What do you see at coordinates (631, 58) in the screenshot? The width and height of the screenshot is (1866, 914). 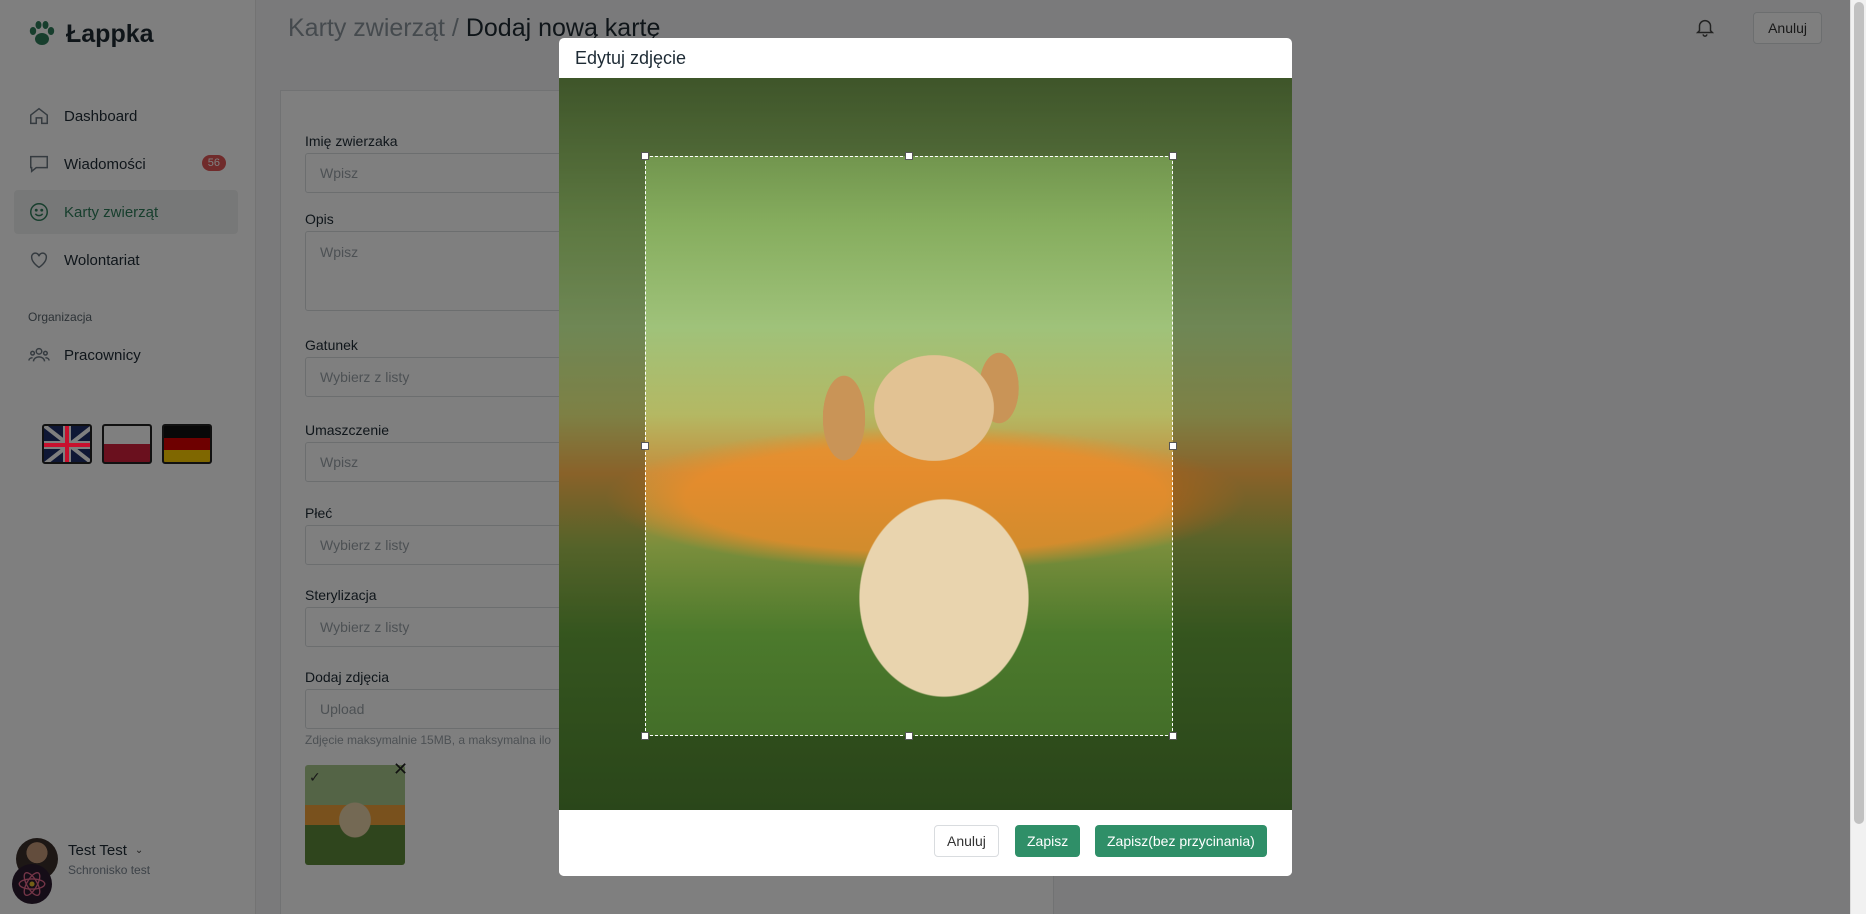 I see `modal-title: Edytuj zdjęcie` at bounding box center [631, 58].